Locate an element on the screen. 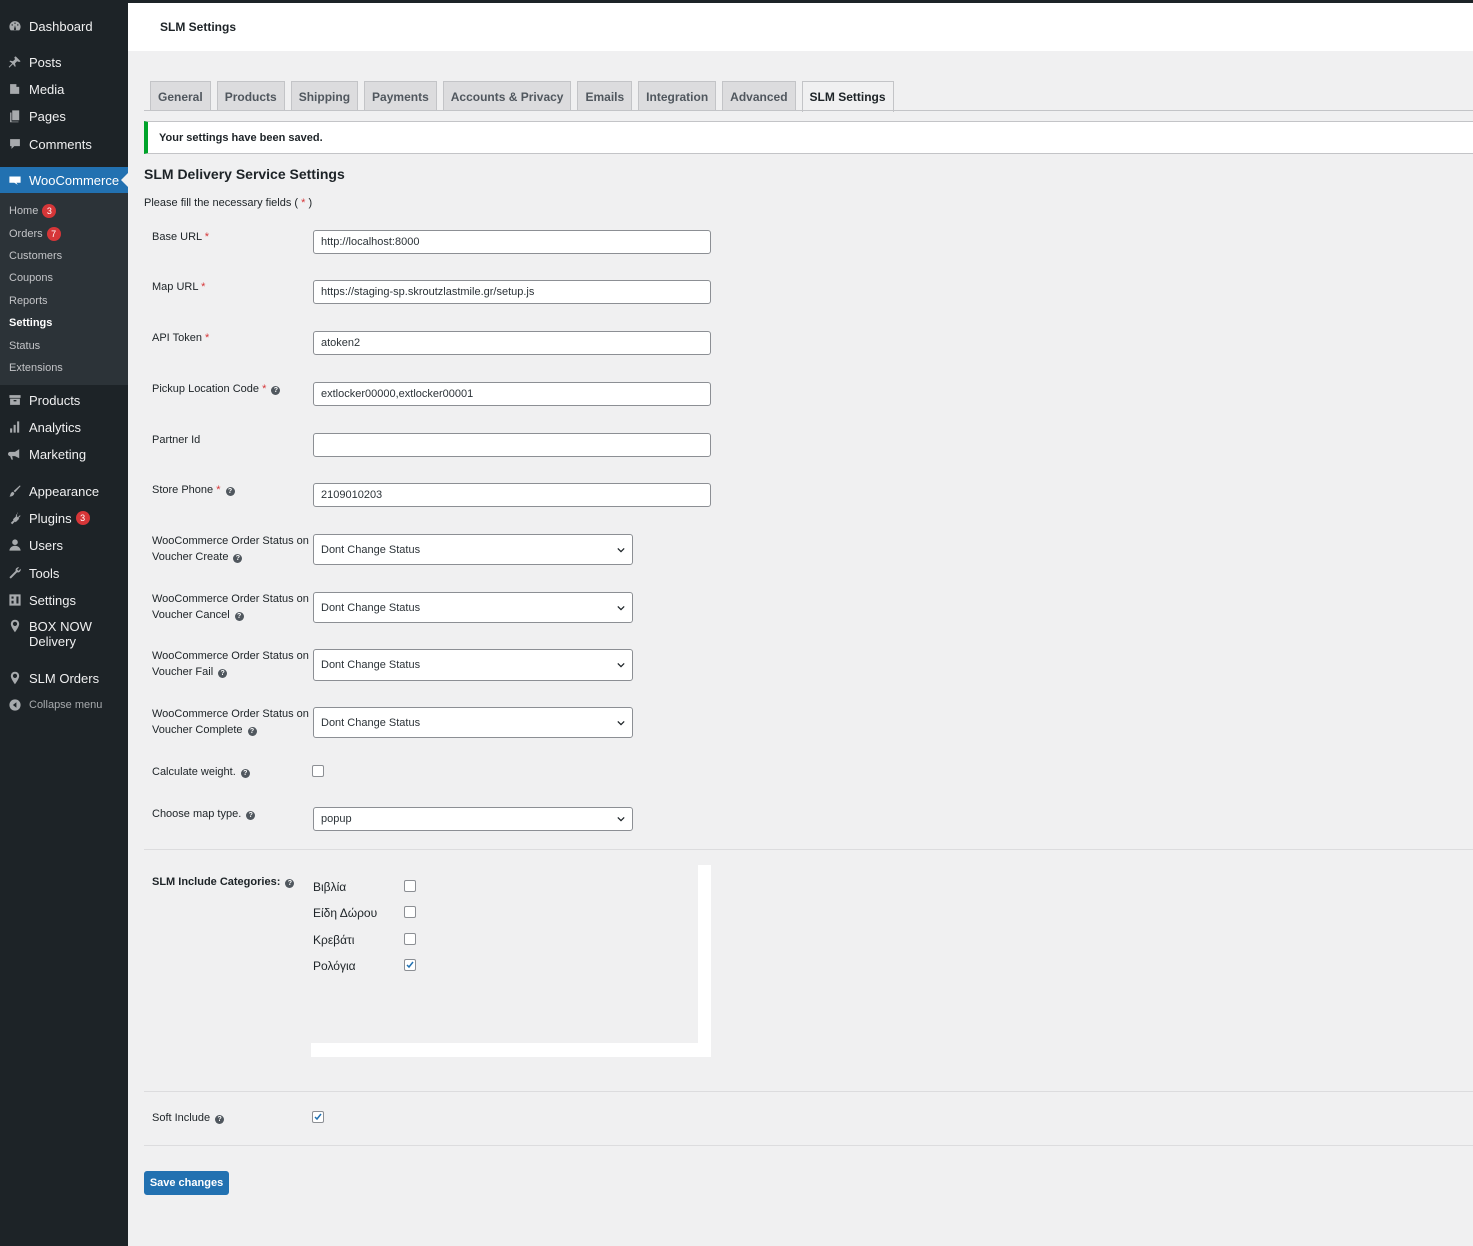  menu-woocommerce: WooCommerce is located at coordinates (64, 180).